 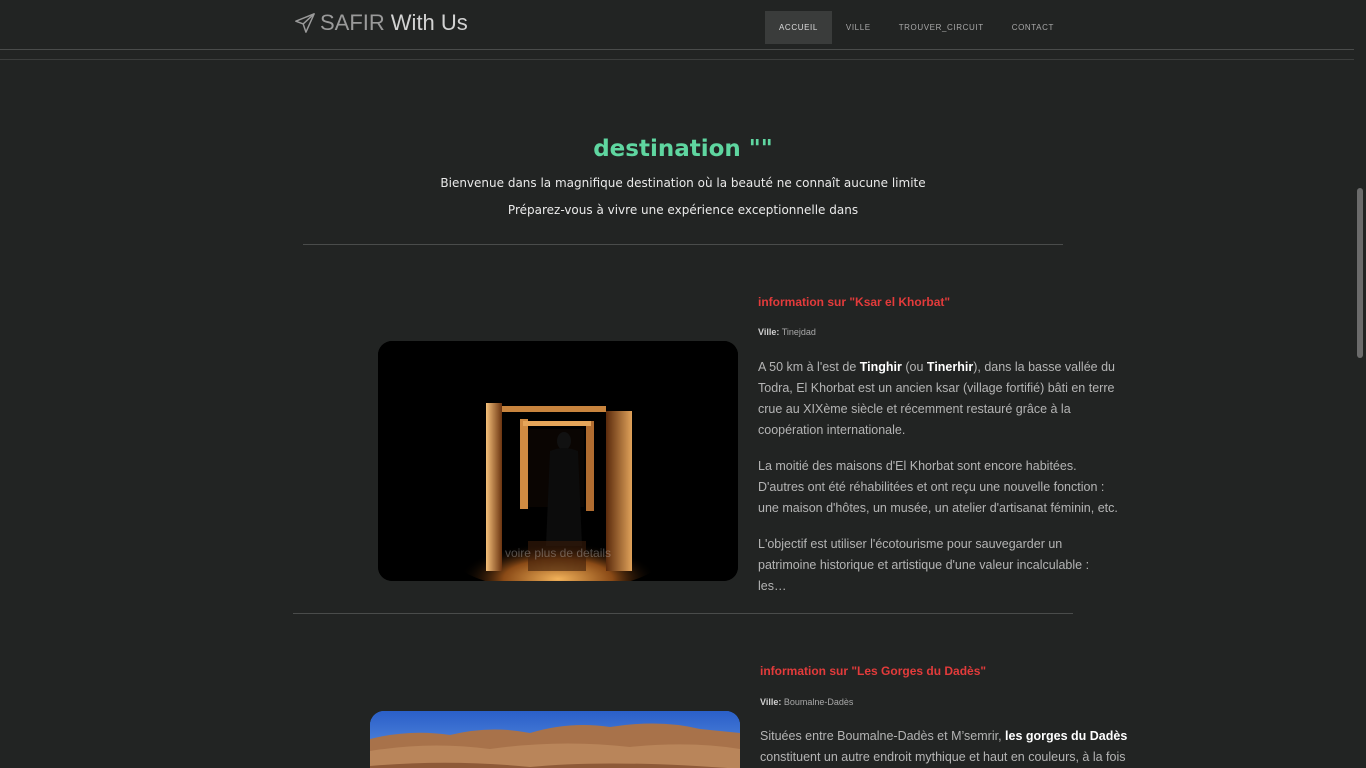 I want to click on gorges-du-dades-image, so click(x=555, y=739).